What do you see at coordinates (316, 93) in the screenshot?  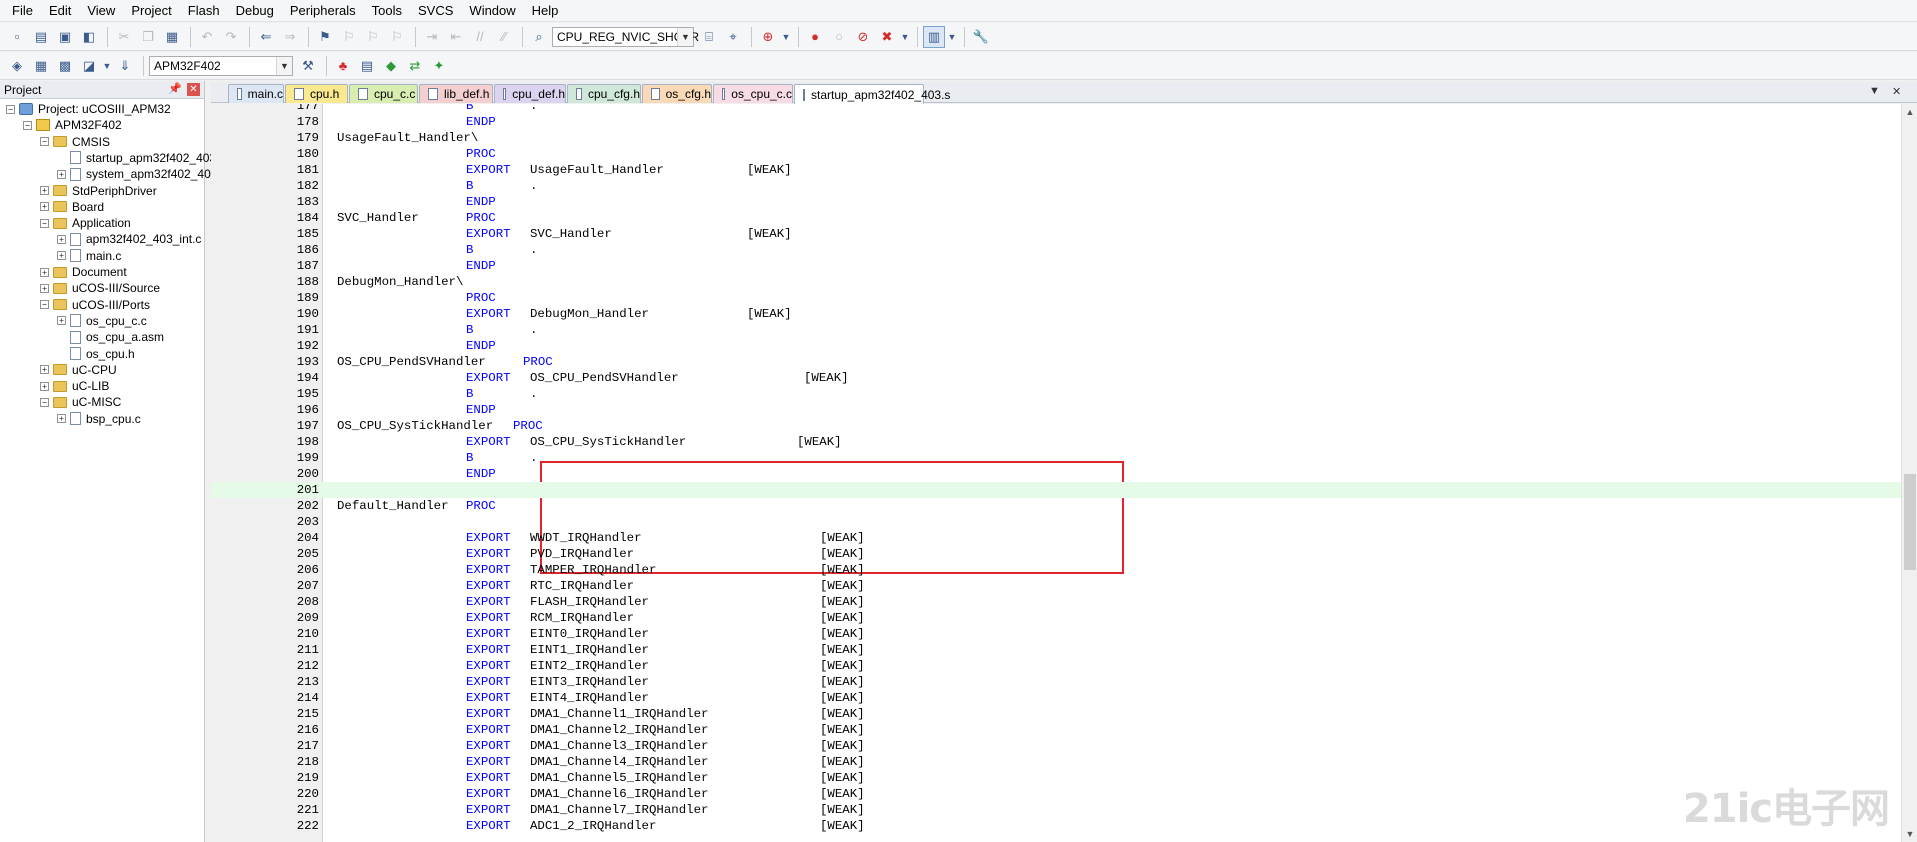 I see `tab-file: cpu.h` at bounding box center [316, 93].